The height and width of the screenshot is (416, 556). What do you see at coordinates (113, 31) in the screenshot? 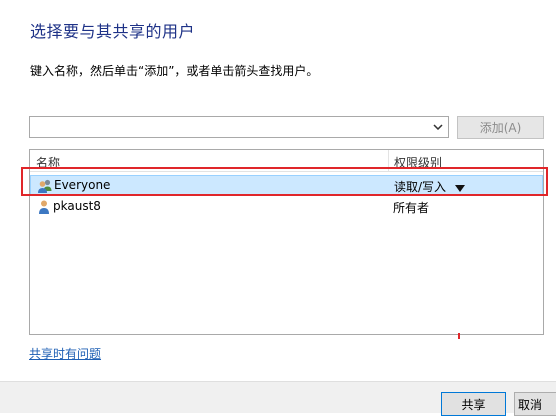
I see `dialog-title: 选择要与其共享的用户` at bounding box center [113, 31].